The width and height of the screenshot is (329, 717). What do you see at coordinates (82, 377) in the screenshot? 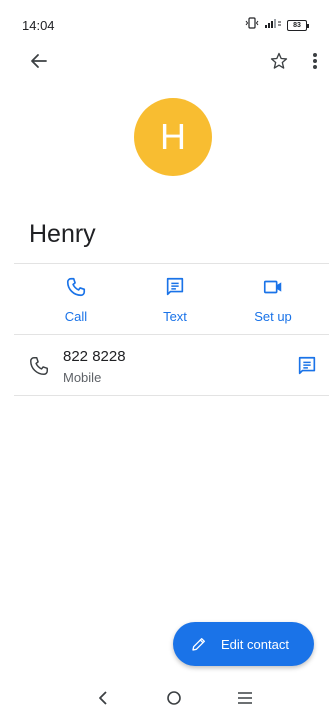
I see `phone-type: Mobile` at bounding box center [82, 377].